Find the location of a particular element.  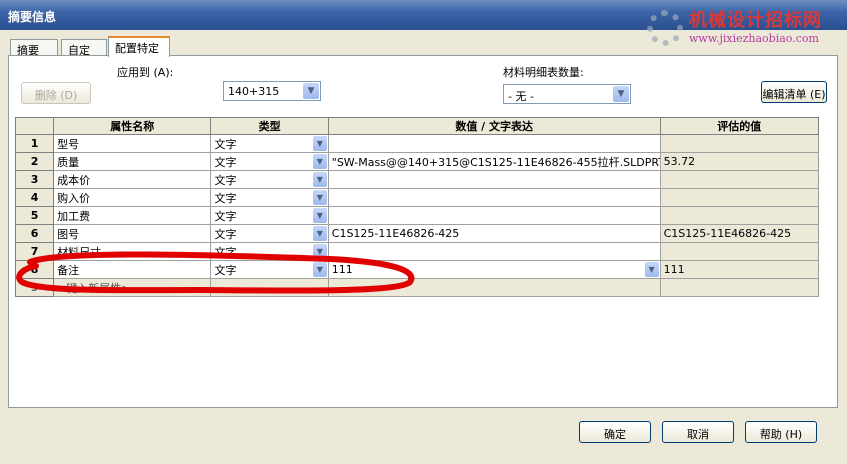

value-cell: 111 ▼ is located at coordinates (494, 269).